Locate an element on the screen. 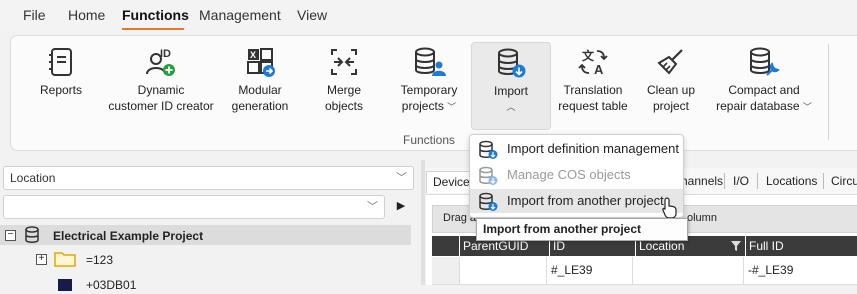  dynamic-customer-id-button: ID Dynamic customer ID creator is located at coordinates (161, 81).